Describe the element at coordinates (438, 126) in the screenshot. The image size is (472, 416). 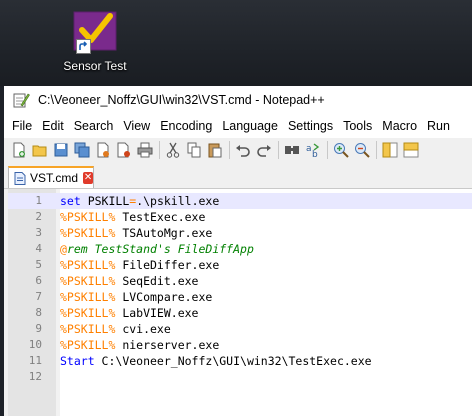
I see `menu-run: Run` at that location.